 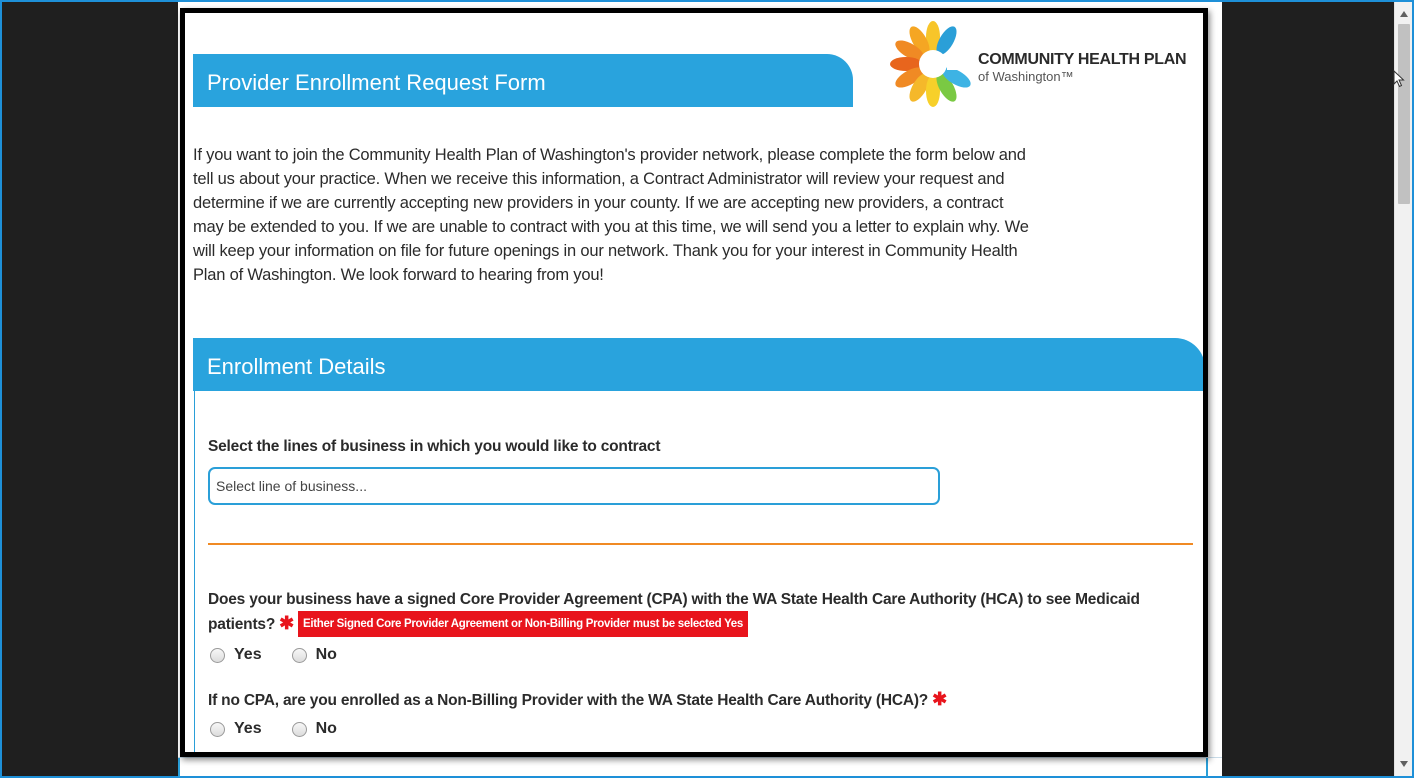 What do you see at coordinates (217, 655) in the screenshot?
I see `cpa-yes-radio` at bounding box center [217, 655].